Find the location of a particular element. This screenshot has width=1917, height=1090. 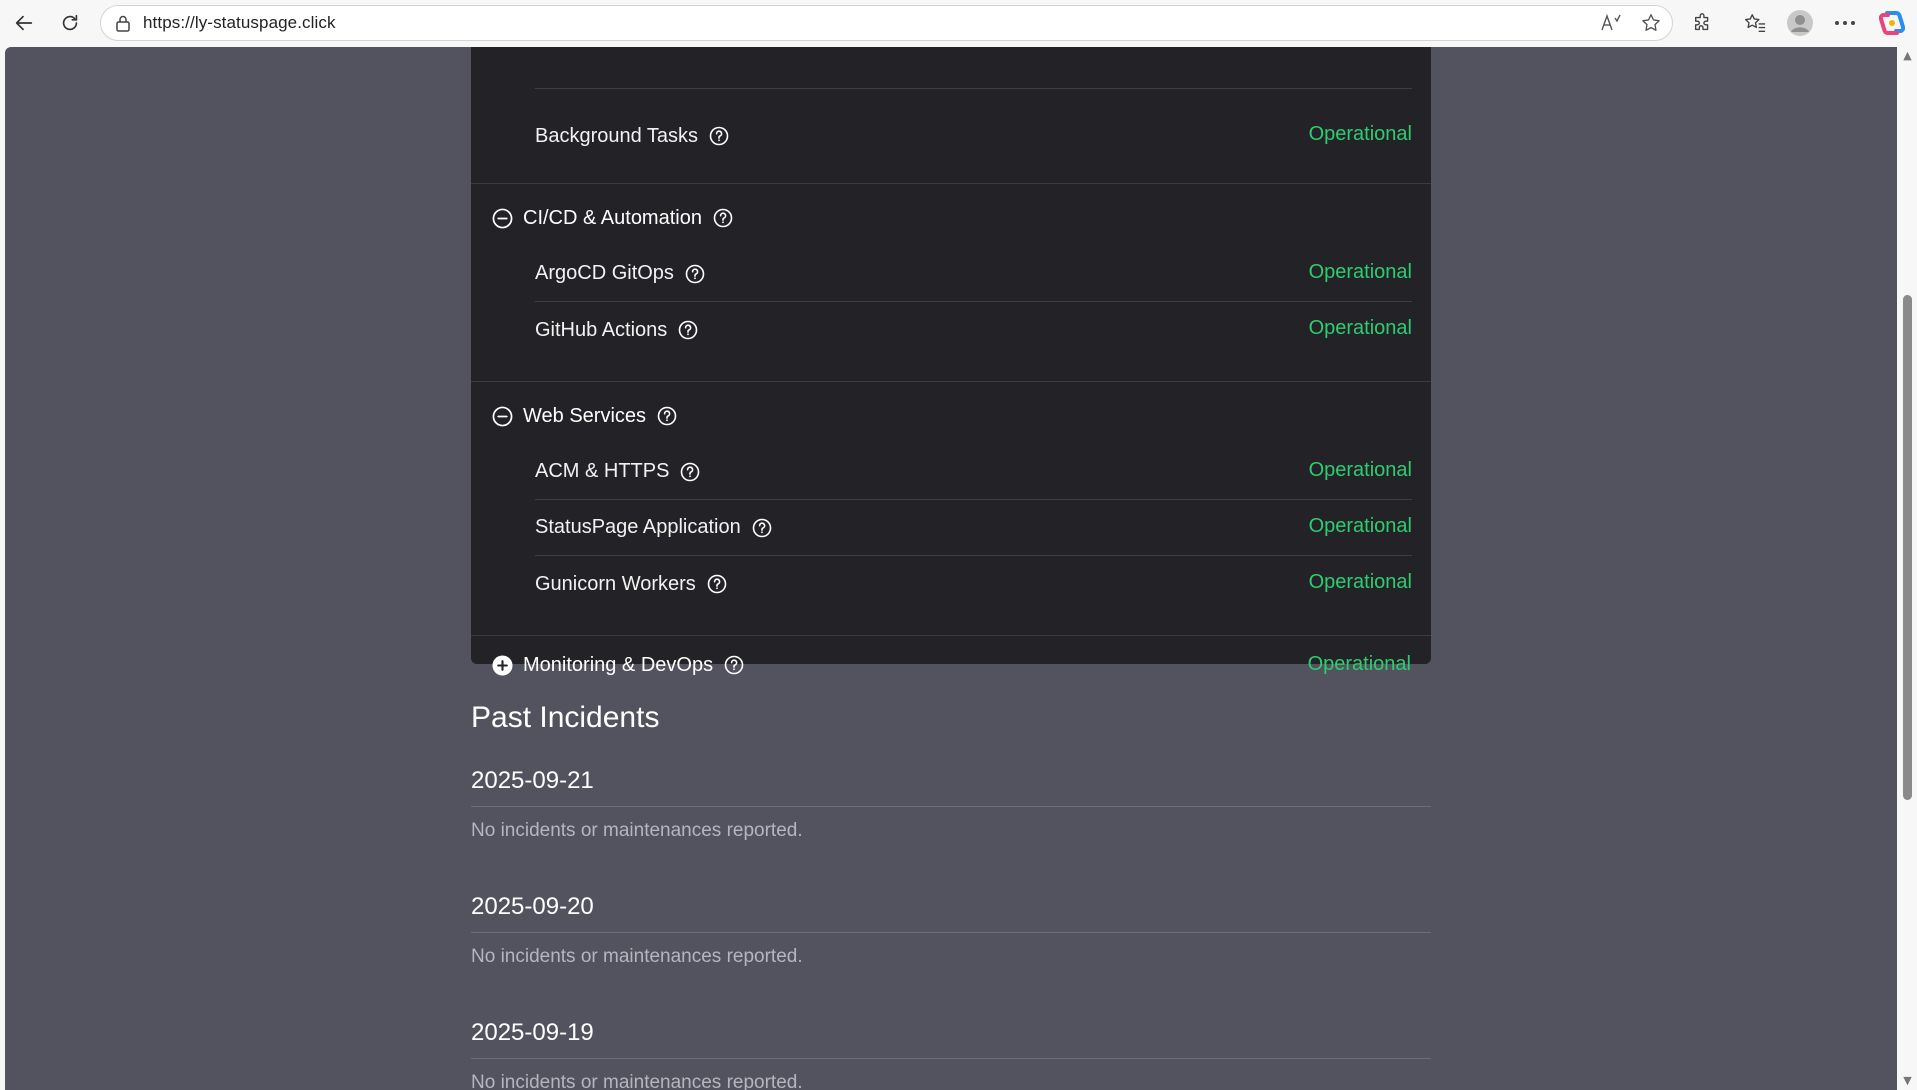

group-name: CI/CD & Automation is located at coordinates (612, 218).